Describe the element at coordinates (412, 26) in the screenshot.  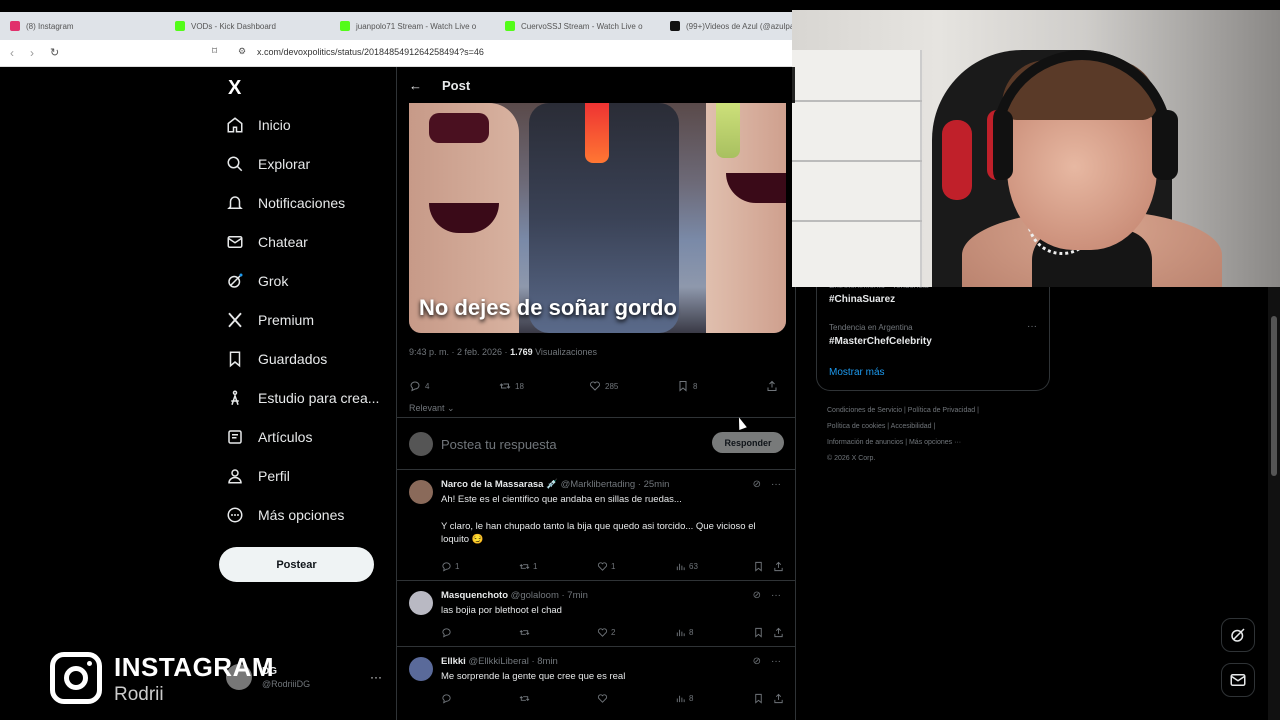
I see `browser-tab: juanpolo71 Stream - Watch Live o` at that location.